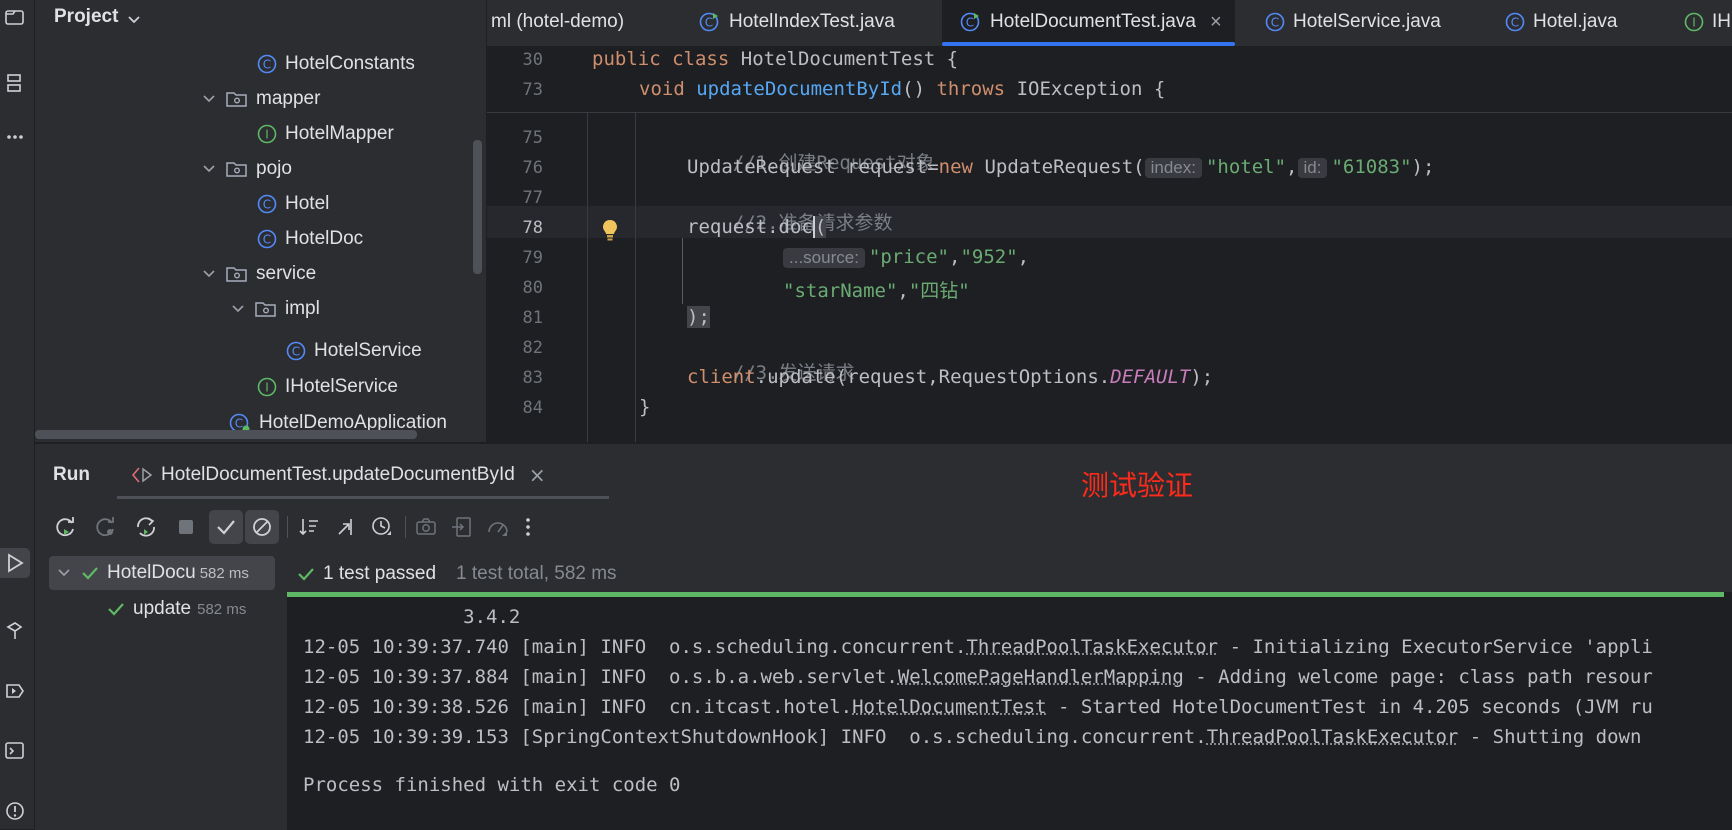  I want to click on code-text: (), so click(913, 89).